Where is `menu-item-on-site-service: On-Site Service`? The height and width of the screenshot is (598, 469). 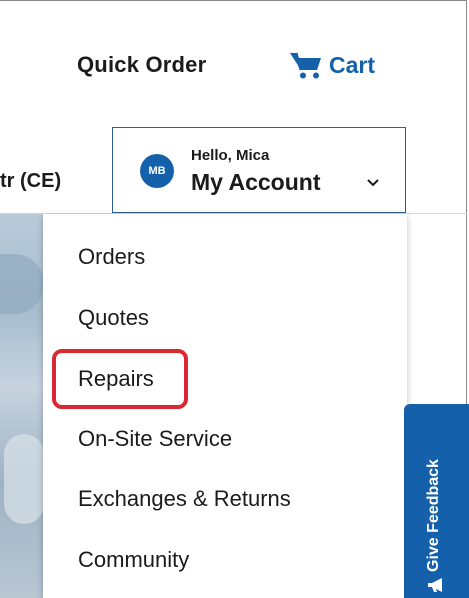 menu-item-on-site-service: On-Site Service is located at coordinates (155, 439).